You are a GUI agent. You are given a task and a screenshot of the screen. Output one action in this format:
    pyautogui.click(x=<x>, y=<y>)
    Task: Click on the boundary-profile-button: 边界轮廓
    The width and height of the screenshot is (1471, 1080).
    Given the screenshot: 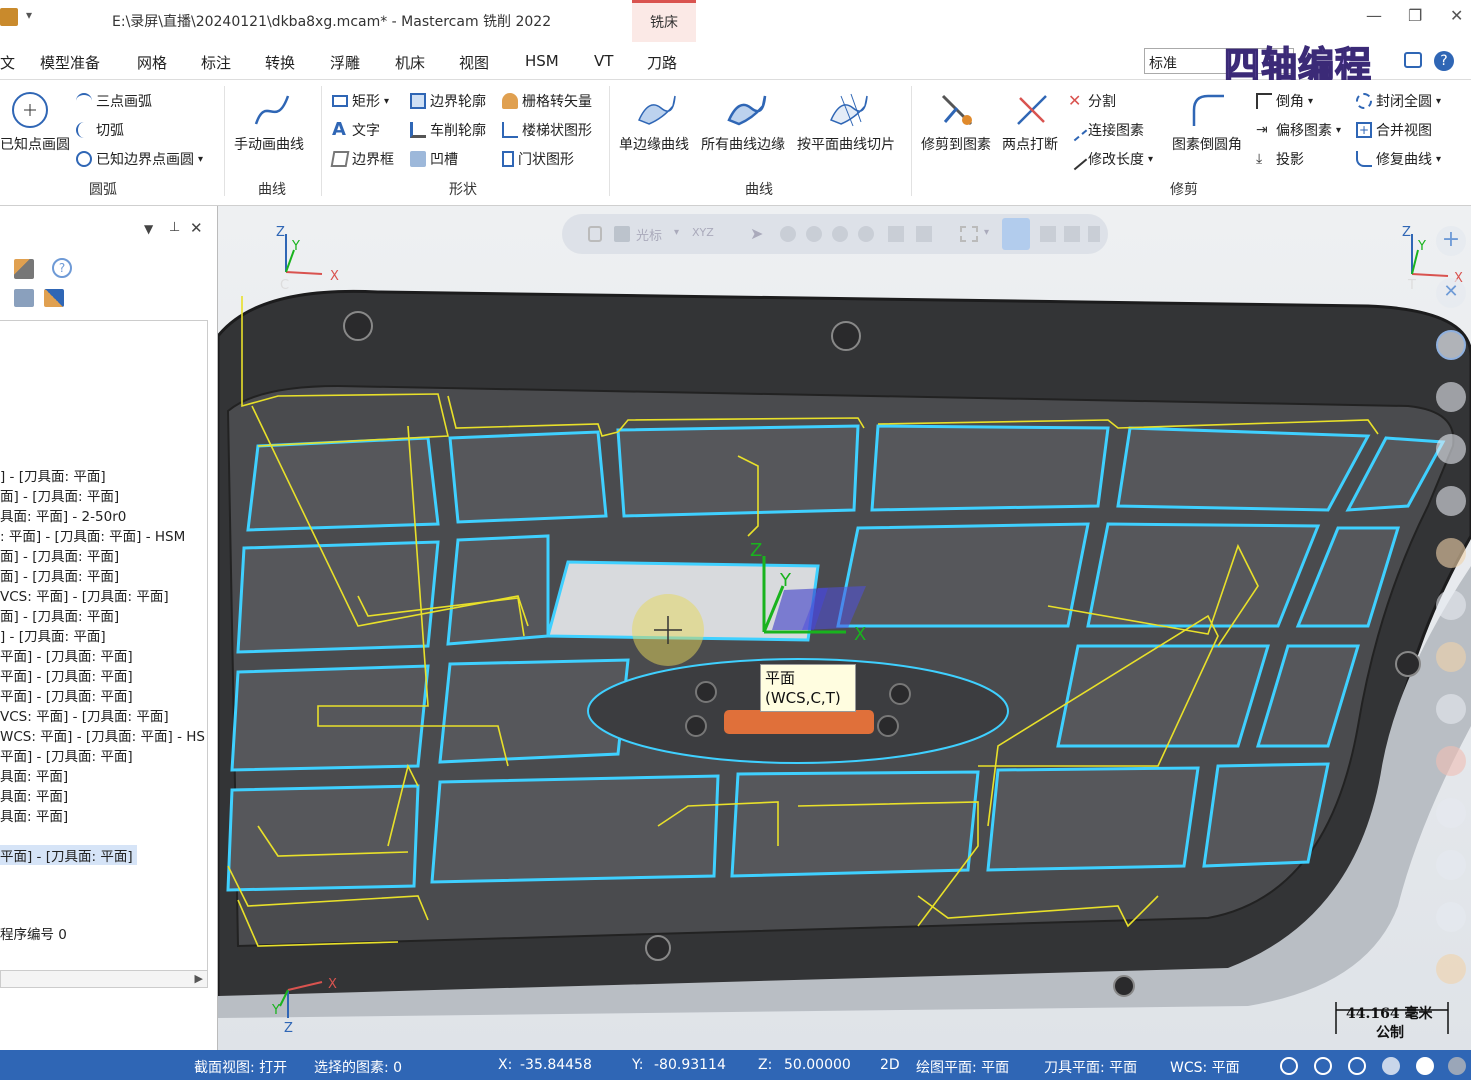 What is the action you would take?
    pyautogui.click(x=448, y=101)
    